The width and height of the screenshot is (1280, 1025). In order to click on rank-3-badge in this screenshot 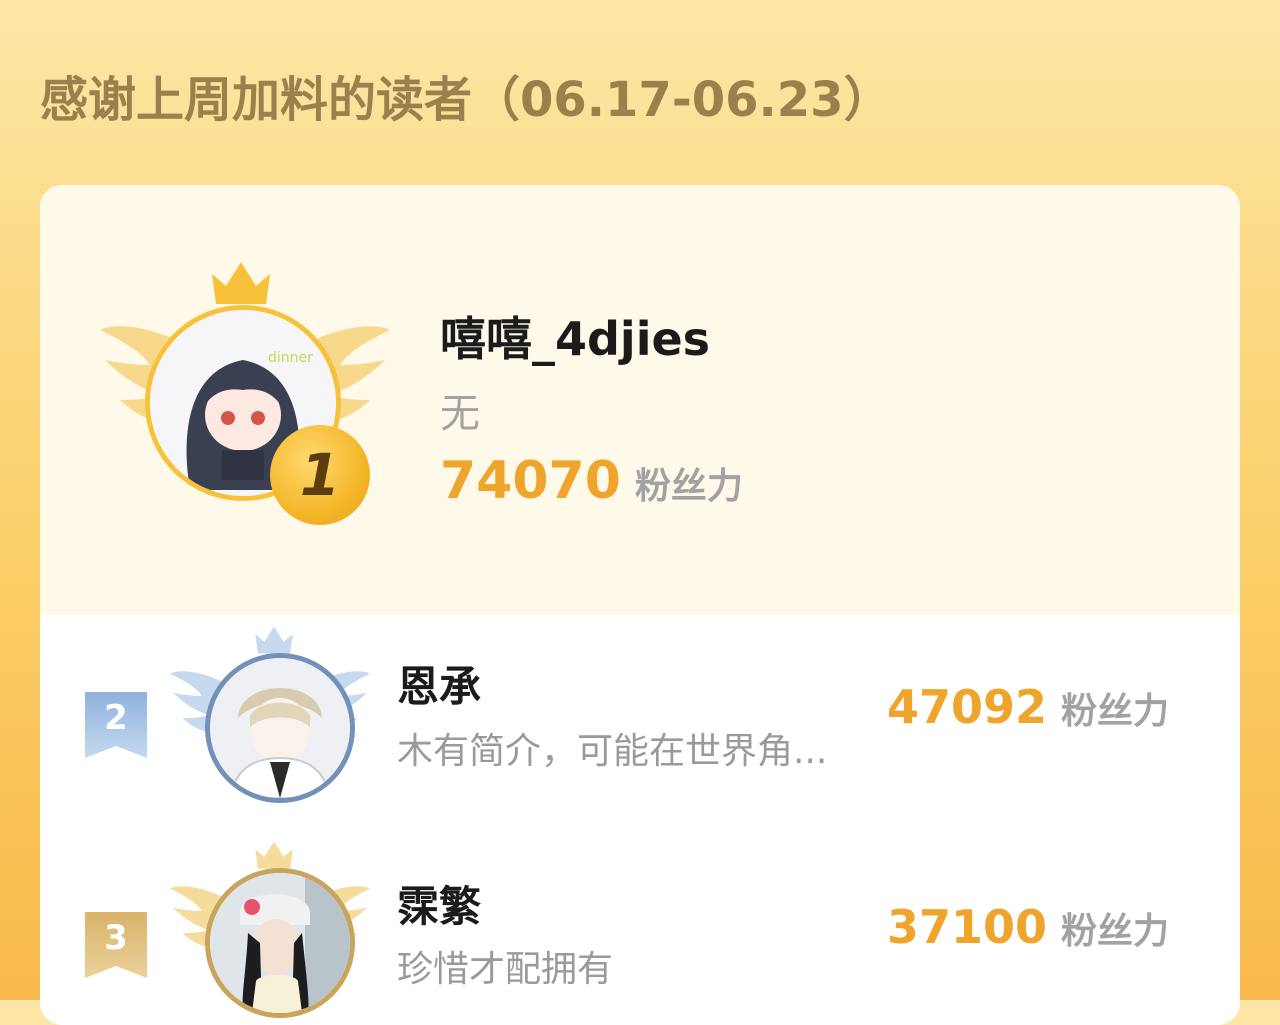, I will do `click(270, 932)`.